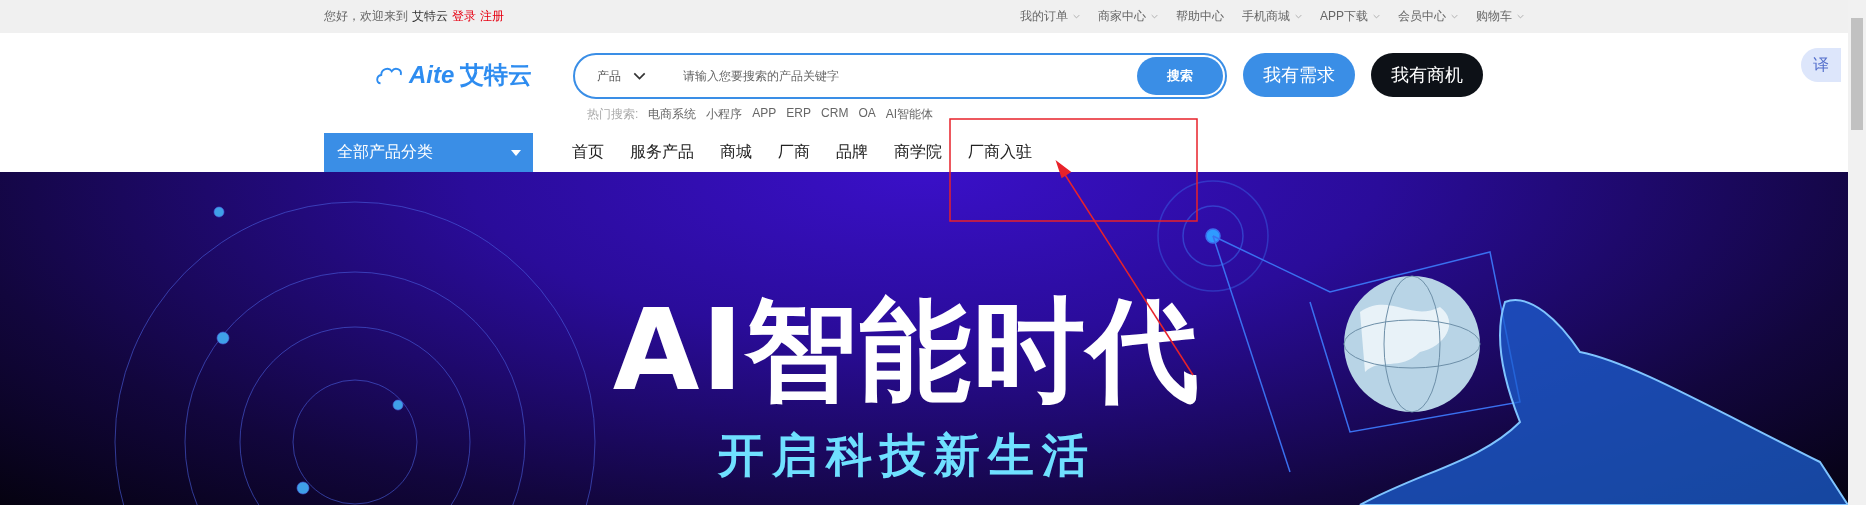 This screenshot has width=1866, height=505. What do you see at coordinates (909, 114) in the screenshot?
I see `hot-search-link: AI智能体` at bounding box center [909, 114].